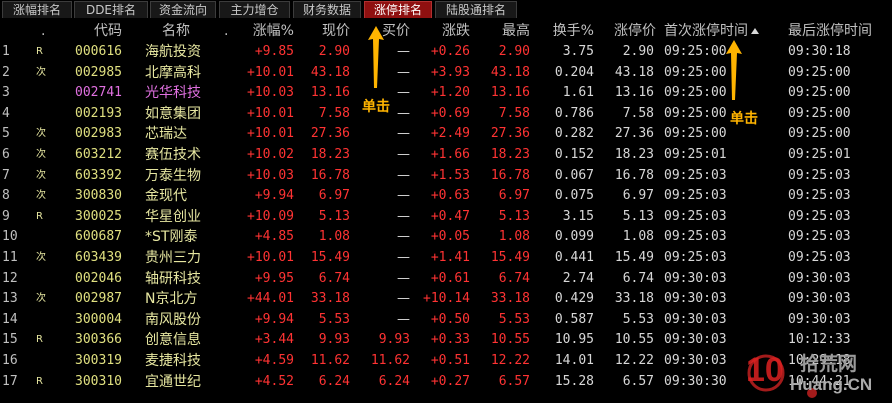 The height and width of the screenshot is (403, 892). I want to click on watermark-en: Huang.CN, so click(831, 384).